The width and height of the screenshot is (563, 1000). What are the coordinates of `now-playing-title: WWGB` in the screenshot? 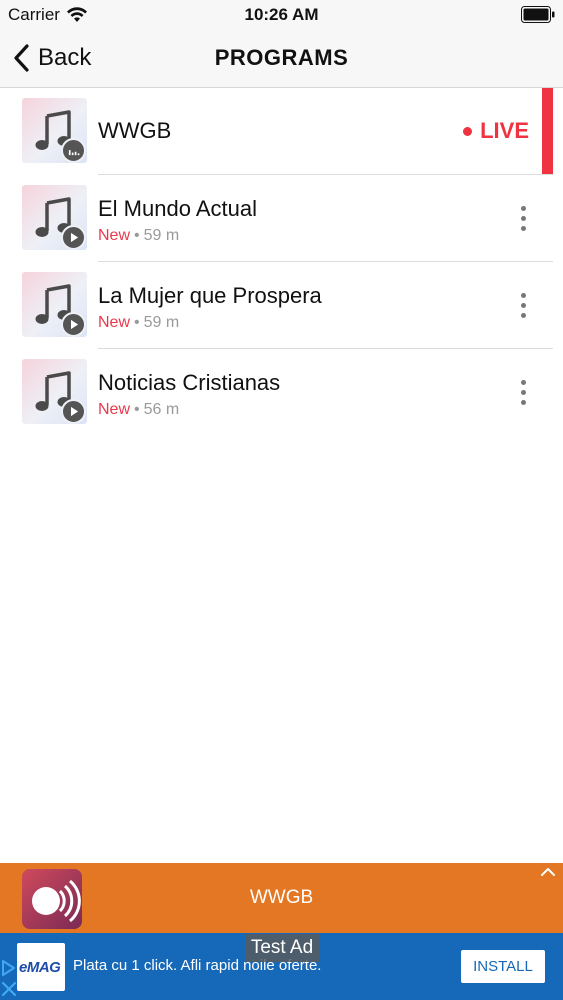 It's located at (281, 897).